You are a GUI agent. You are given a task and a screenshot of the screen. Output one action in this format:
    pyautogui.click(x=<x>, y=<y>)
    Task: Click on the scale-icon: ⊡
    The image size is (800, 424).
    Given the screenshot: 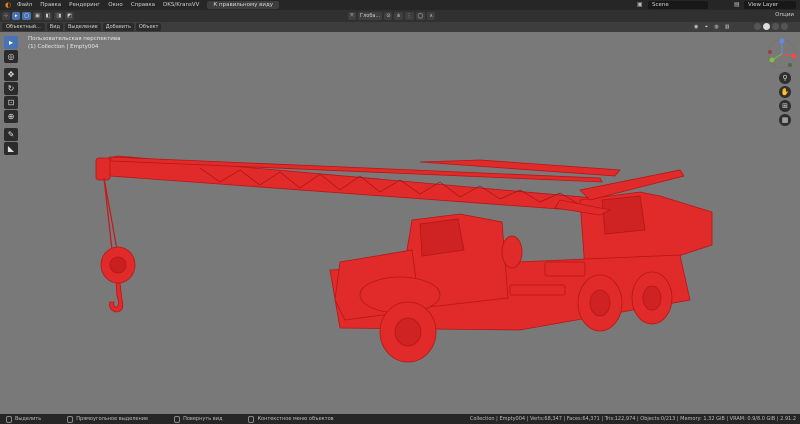 What is the action you would take?
    pyautogui.click(x=11, y=102)
    